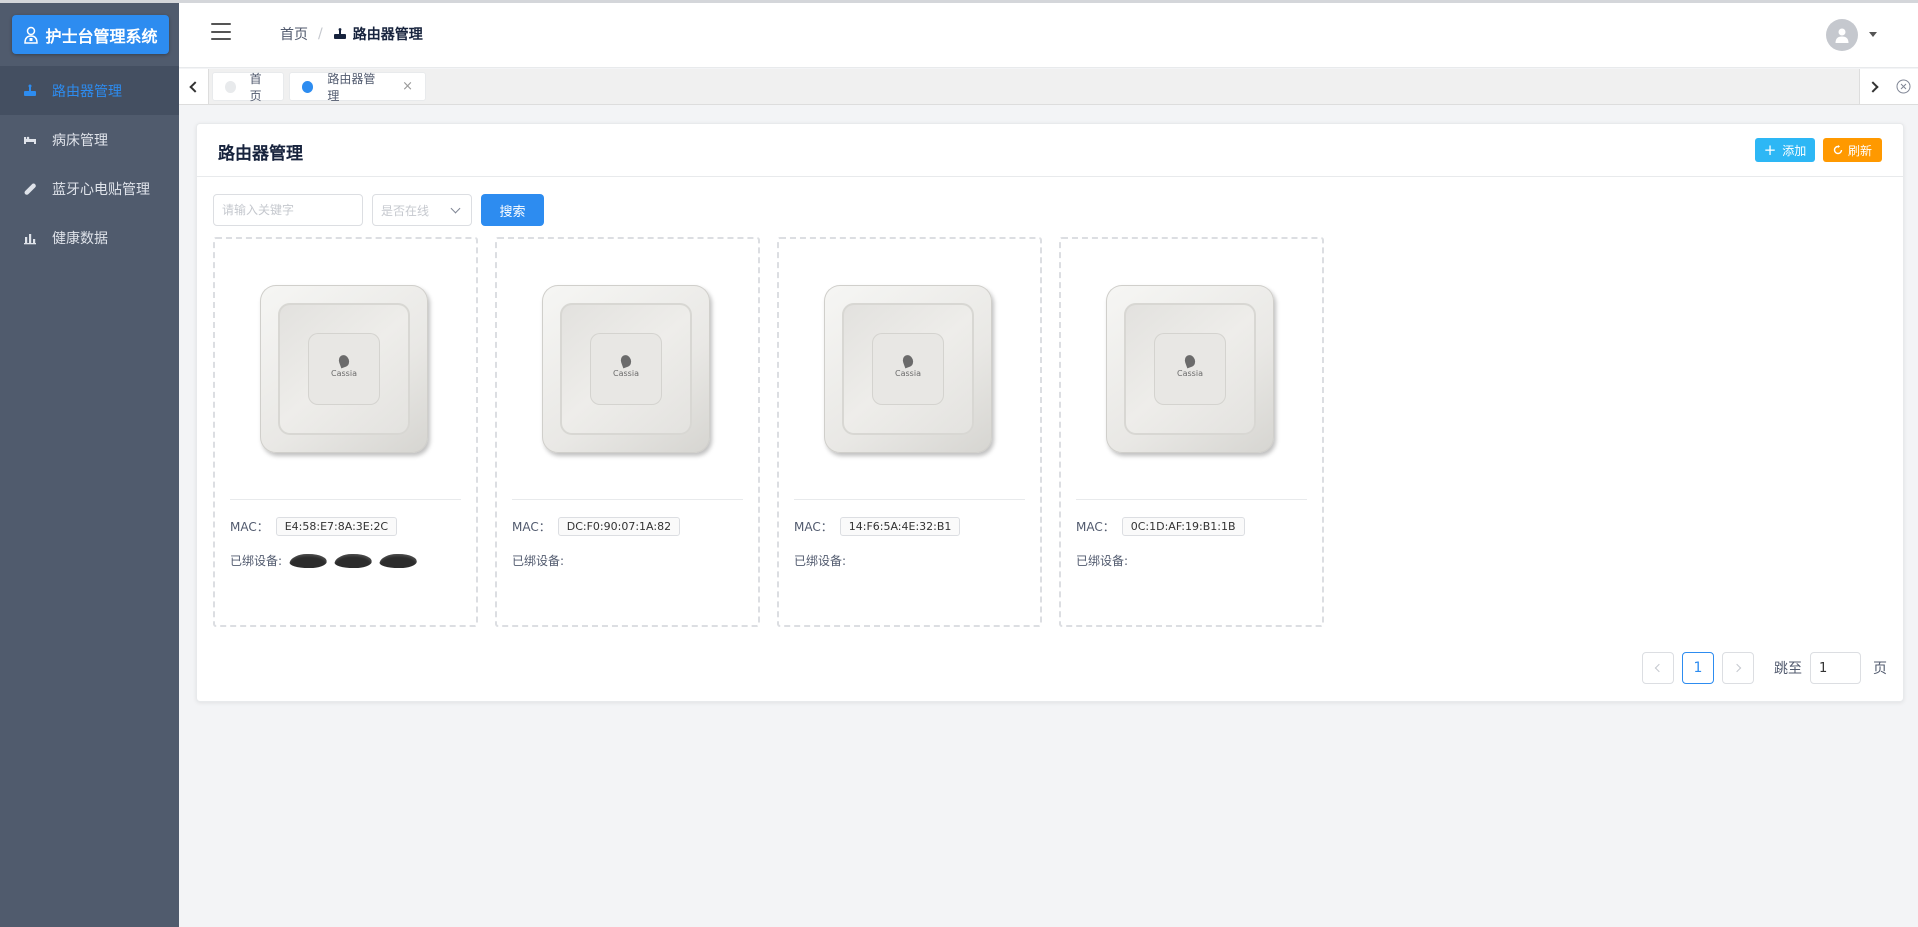 This screenshot has height=927, width=1918. Describe the element at coordinates (900, 526) in the screenshot. I see `mac-address-tag: 14:F6:5A:4E:32:B1` at that location.